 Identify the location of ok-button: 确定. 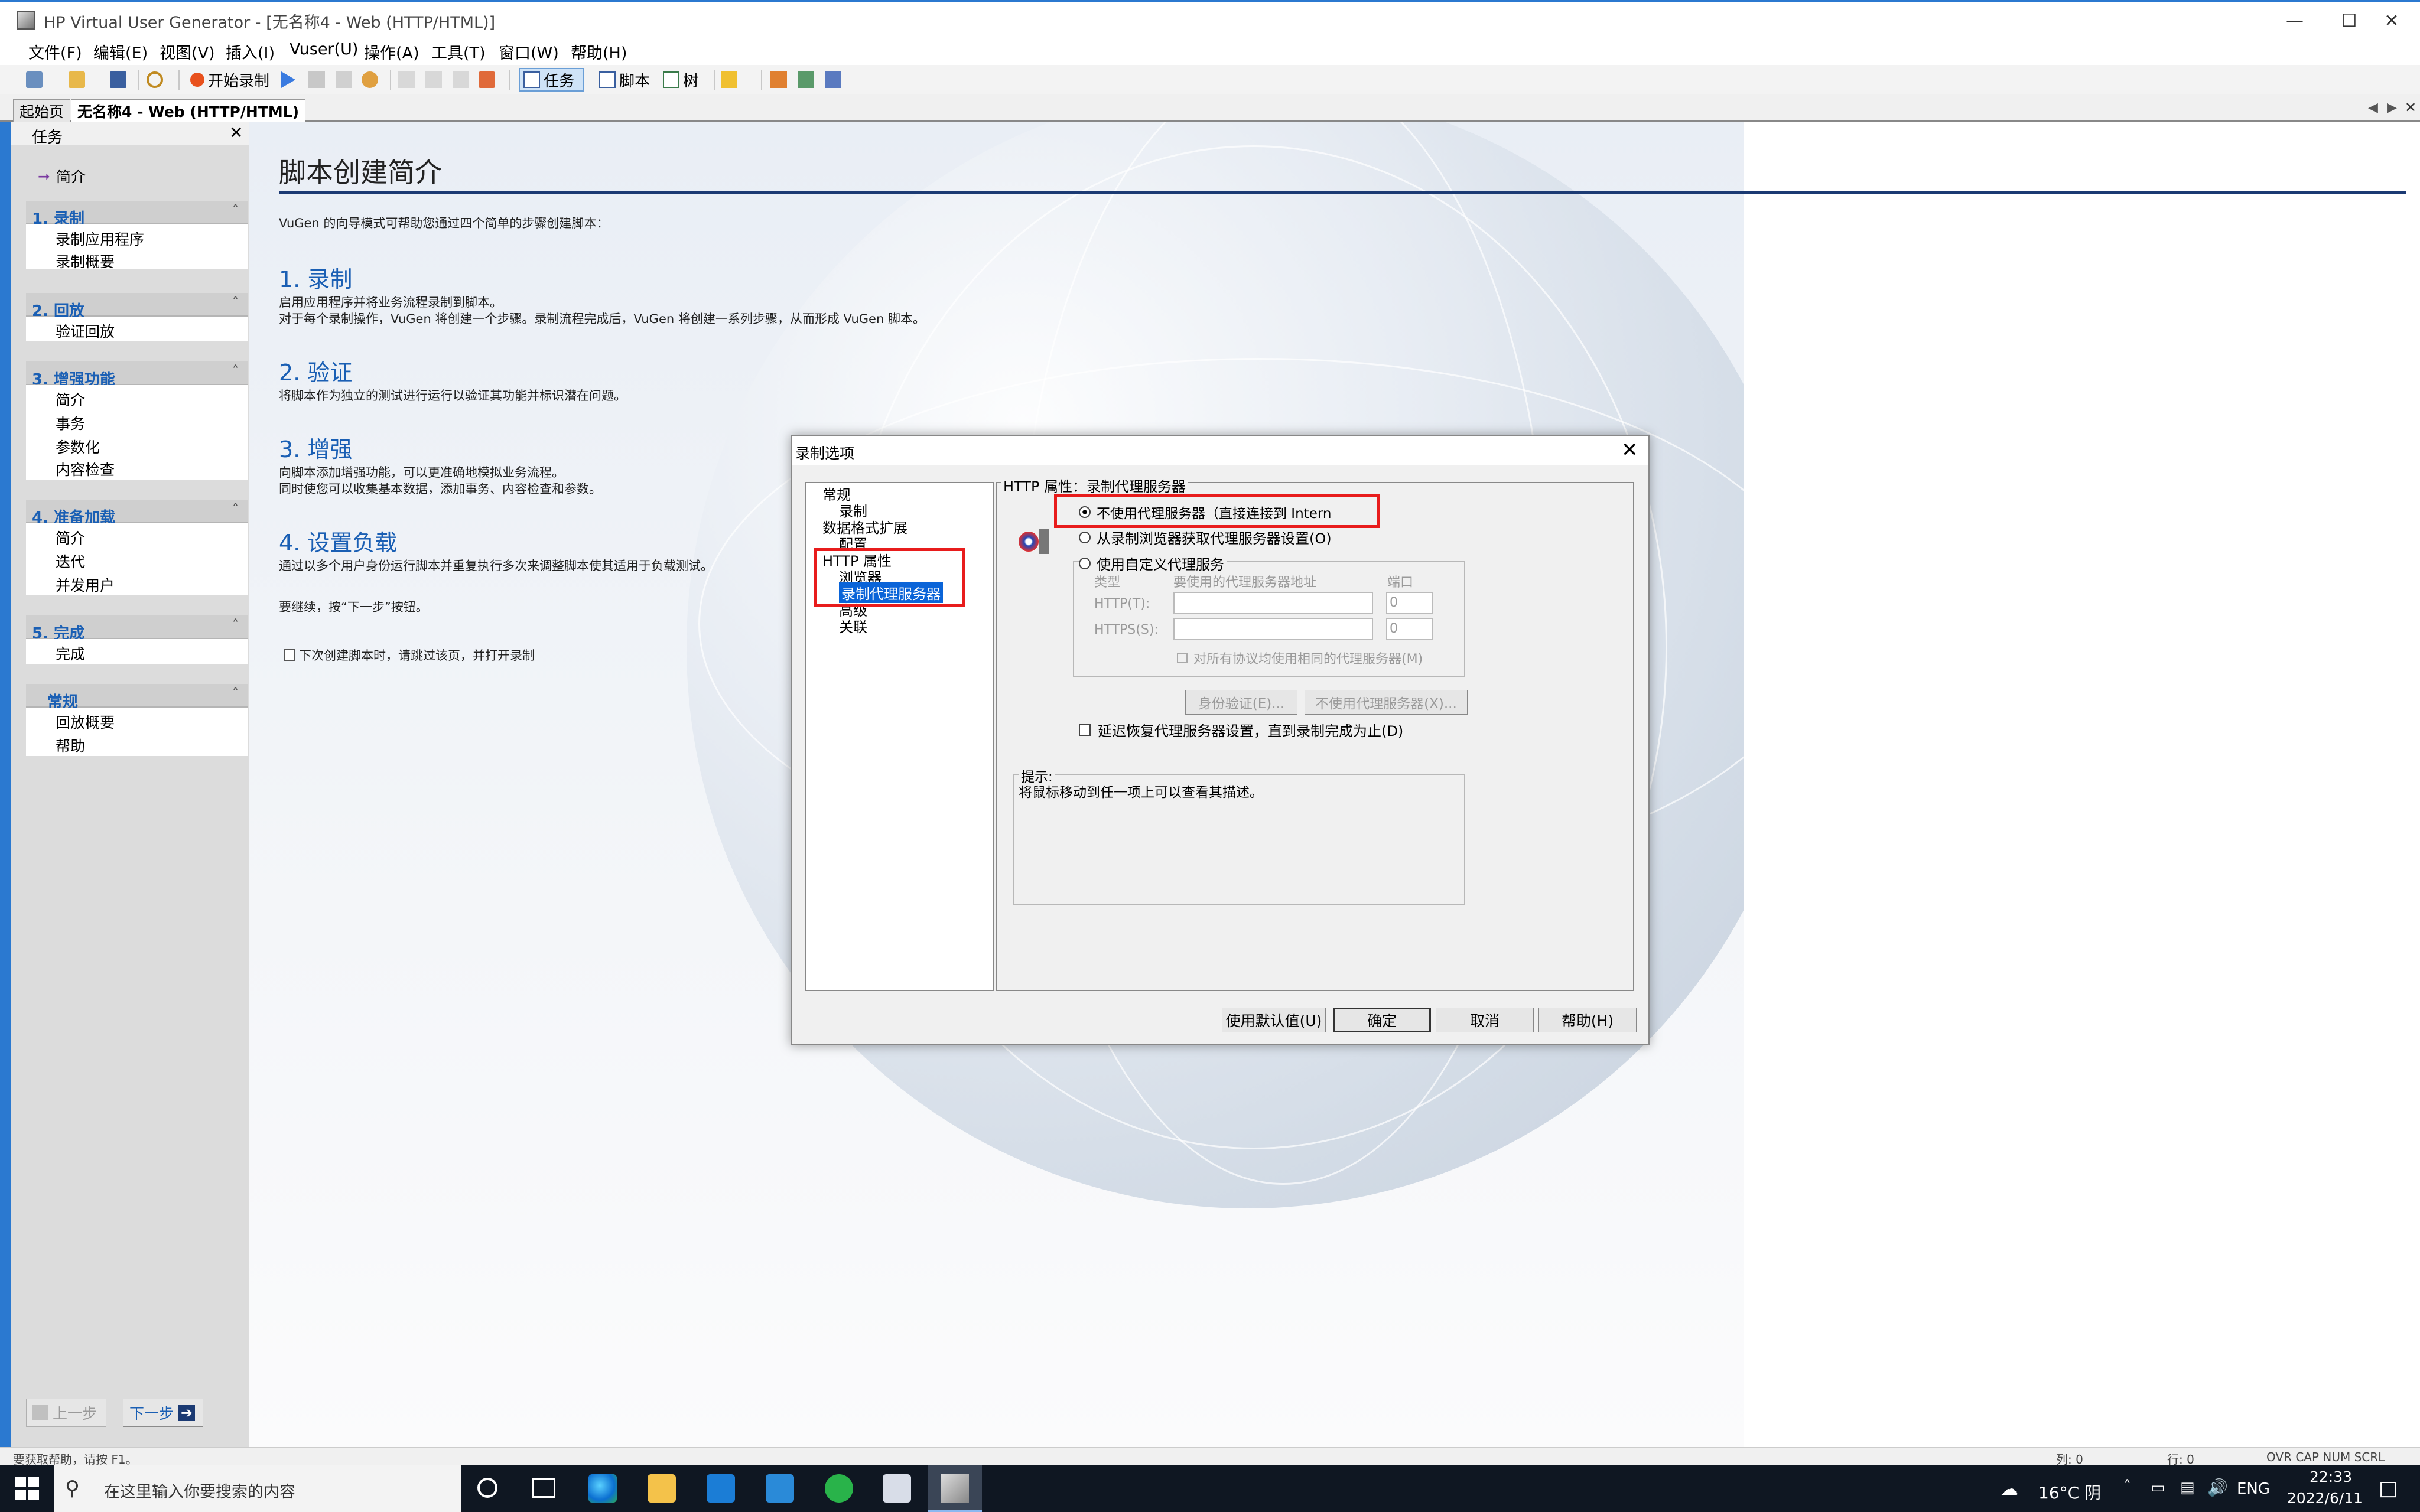
(1382, 1020).